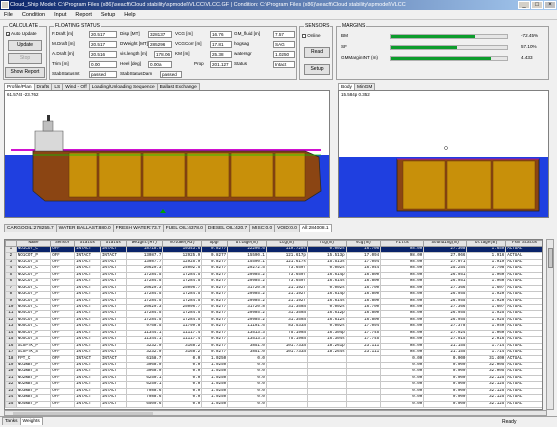  I want to click on table-cell: ACTUAL, so click(523, 404).